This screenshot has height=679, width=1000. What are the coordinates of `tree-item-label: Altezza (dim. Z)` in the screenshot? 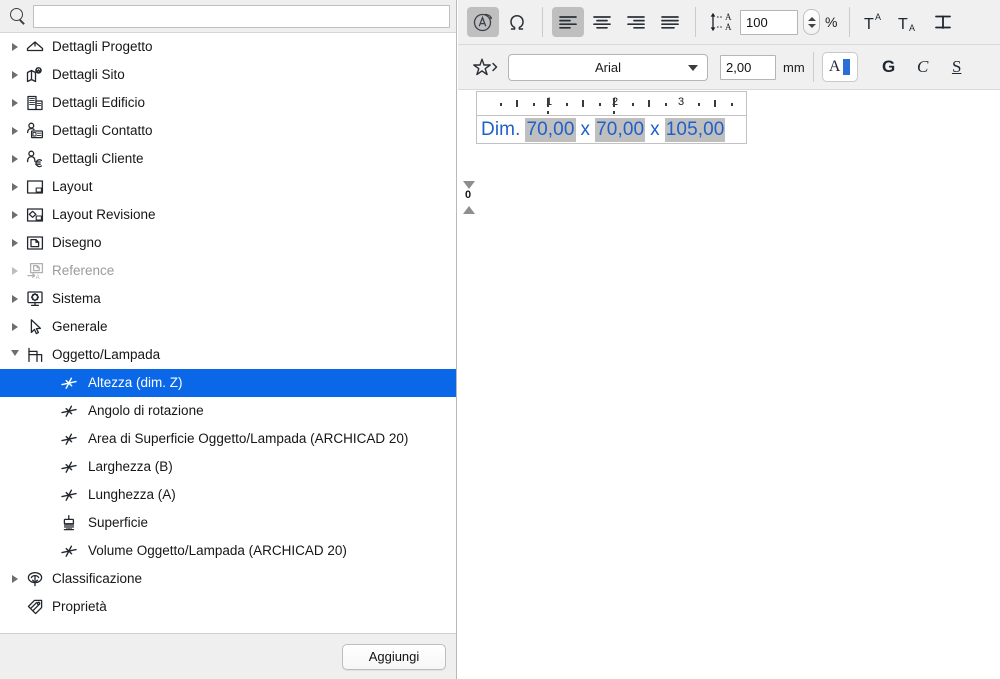 It's located at (135, 383).